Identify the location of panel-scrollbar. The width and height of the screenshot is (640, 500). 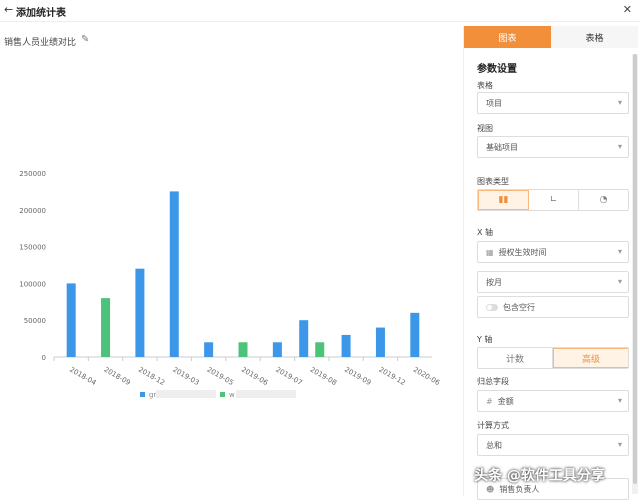
(635, 274).